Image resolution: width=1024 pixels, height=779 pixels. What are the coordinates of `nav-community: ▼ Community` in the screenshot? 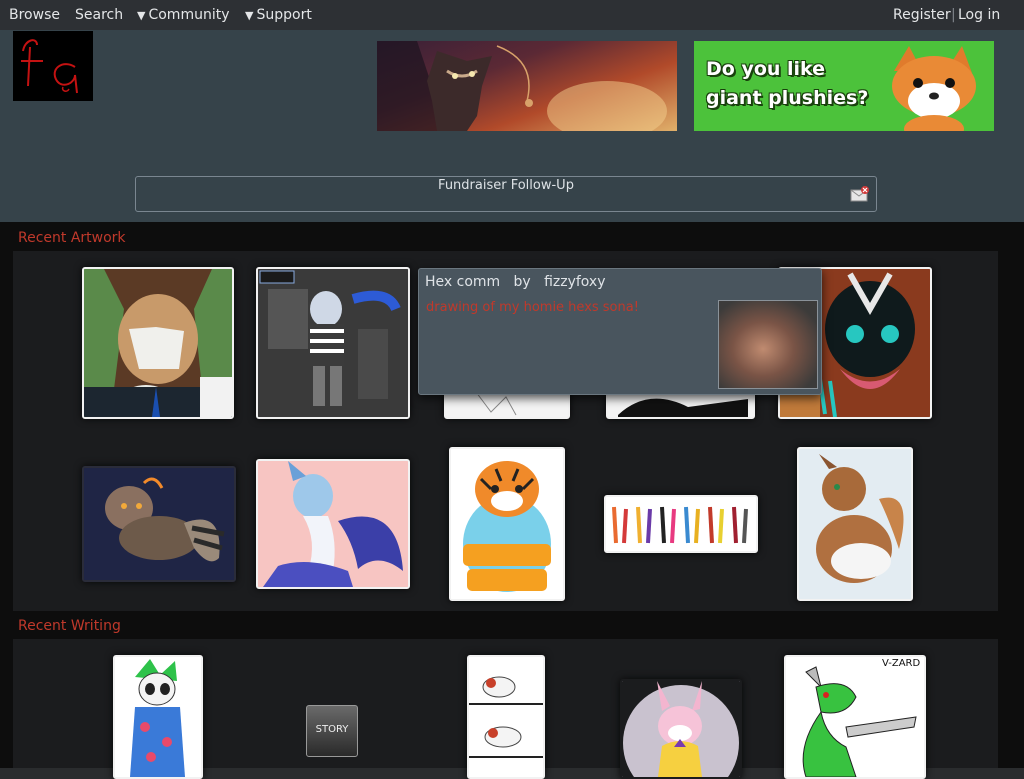 It's located at (183, 15).